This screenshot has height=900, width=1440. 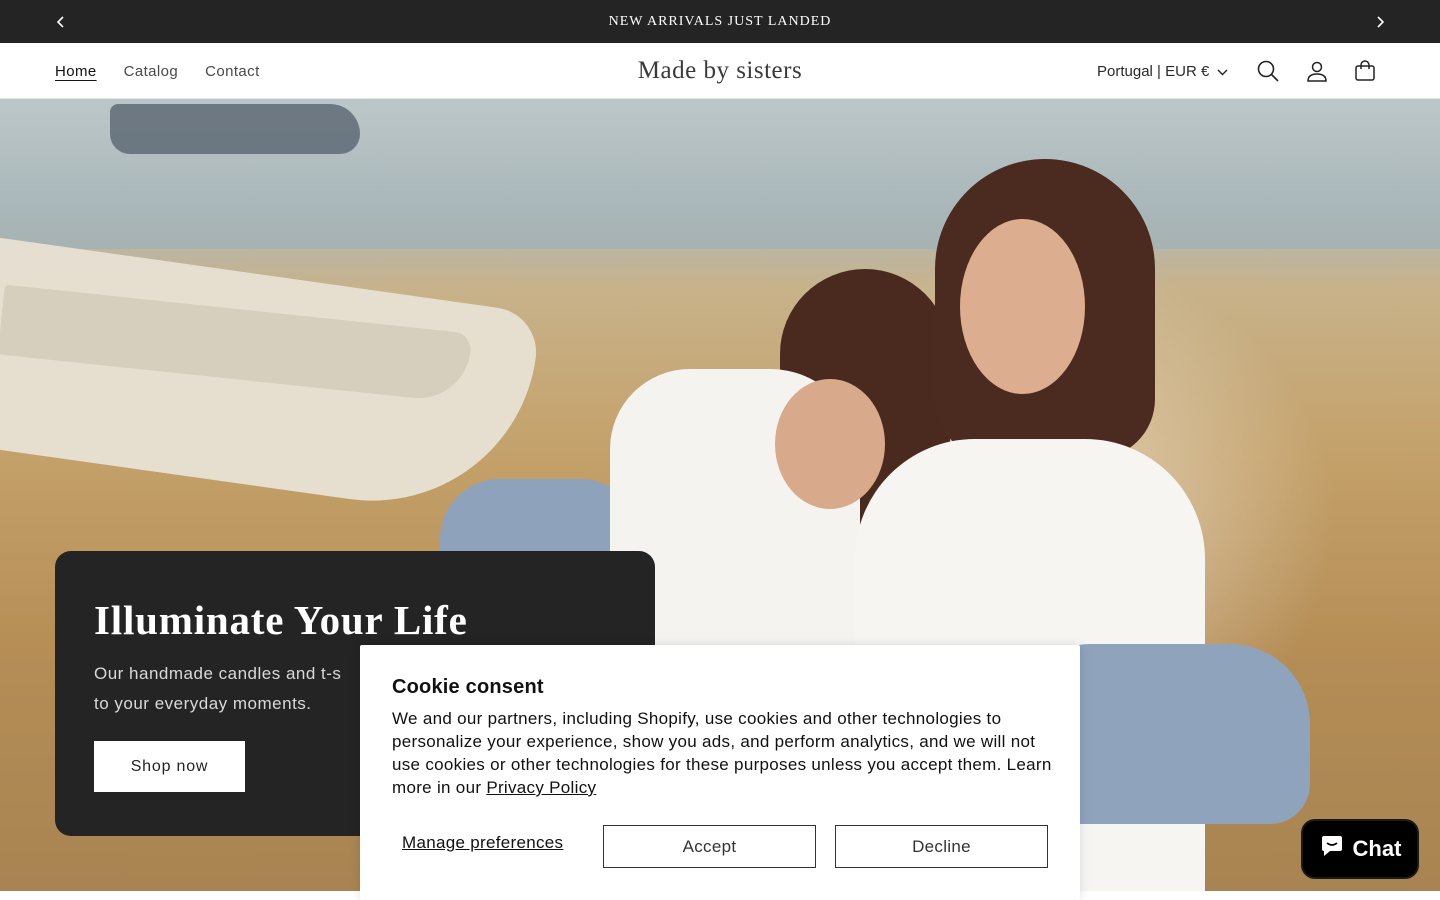 What do you see at coordinates (1153, 71) in the screenshot?
I see `locale-label: Portugal | EUR €` at bounding box center [1153, 71].